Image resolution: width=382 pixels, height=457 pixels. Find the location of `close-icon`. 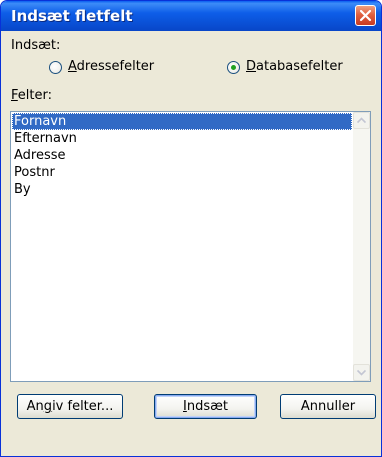

close-icon is located at coordinates (365, 15).